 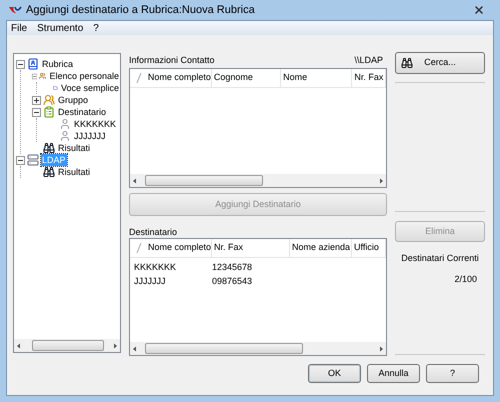 I want to click on column-header: Cognome, so click(x=247, y=78).